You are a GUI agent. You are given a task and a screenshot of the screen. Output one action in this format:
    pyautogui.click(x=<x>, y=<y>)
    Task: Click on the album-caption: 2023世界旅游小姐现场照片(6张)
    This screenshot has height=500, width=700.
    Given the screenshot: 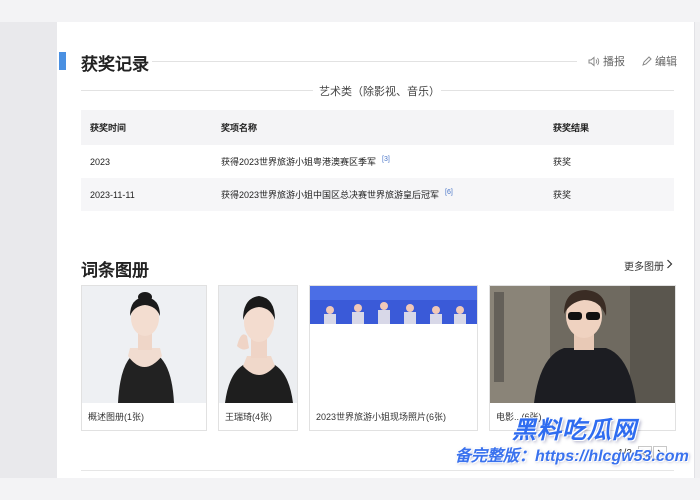 What is the action you would take?
    pyautogui.click(x=381, y=417)
    